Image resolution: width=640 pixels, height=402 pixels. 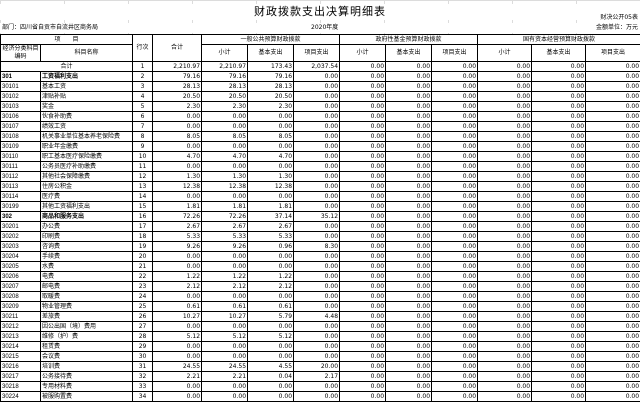 I want to click on header-fund-project: 项目支出, so click(x=455, y=53).